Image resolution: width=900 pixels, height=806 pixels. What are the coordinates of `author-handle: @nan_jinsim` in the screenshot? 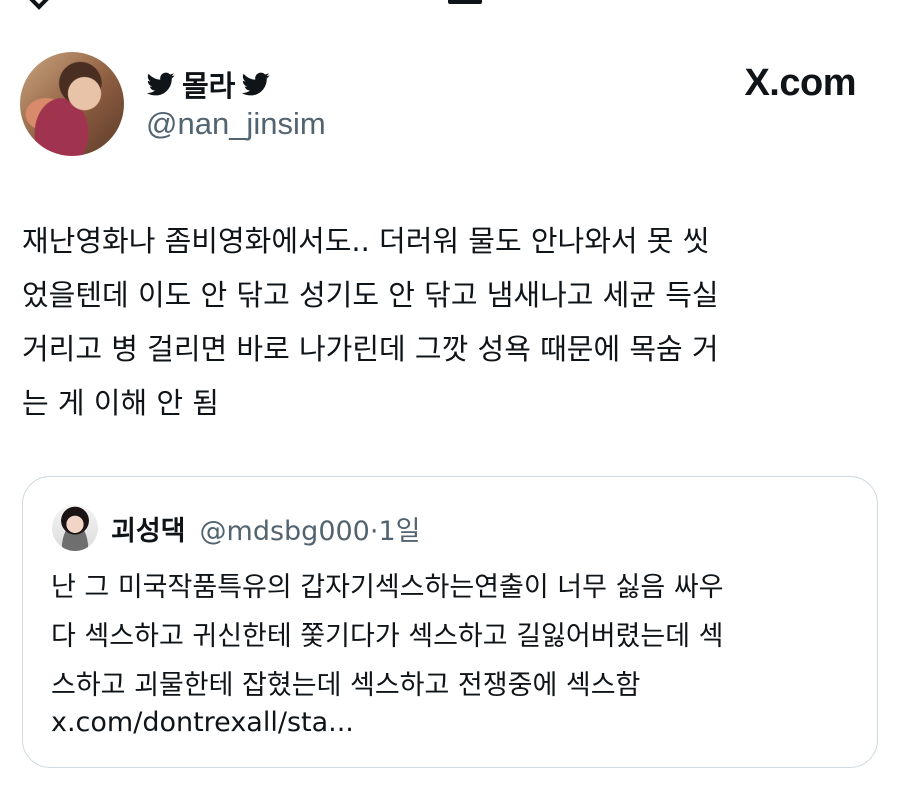 It's located at (236, 124).